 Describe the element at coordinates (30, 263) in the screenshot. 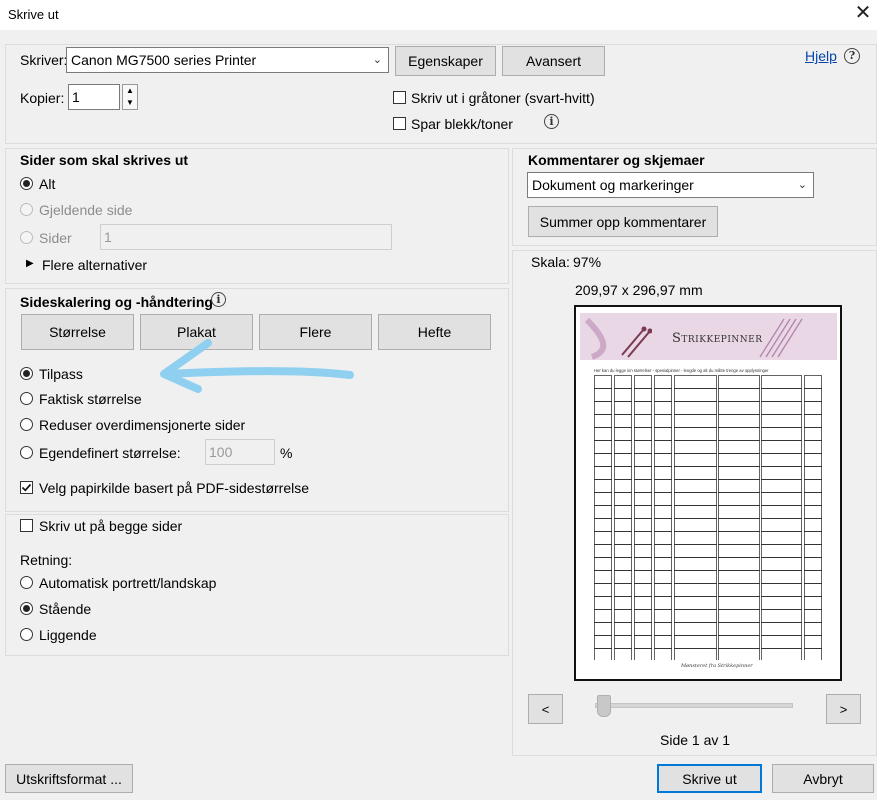

I see `expand-arrow-icon: ▶` at that location.